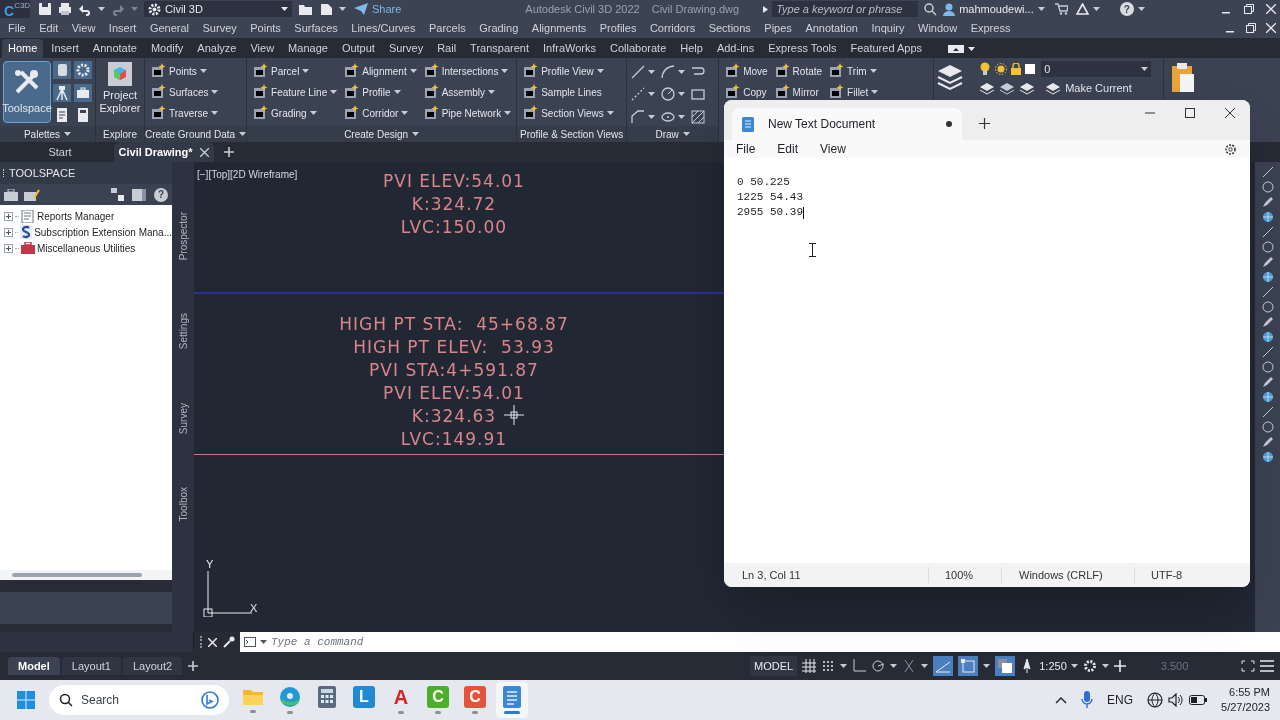 The width and height of the screenshot is (1280, 720). I want to click on ribbon-tab: Help, so click(691, 48).